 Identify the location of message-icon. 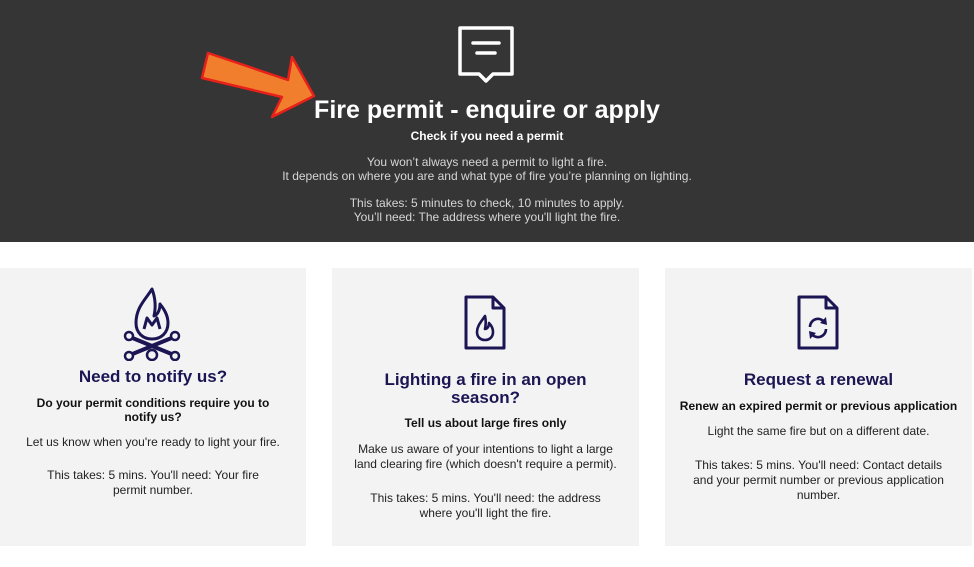
(486, 54).